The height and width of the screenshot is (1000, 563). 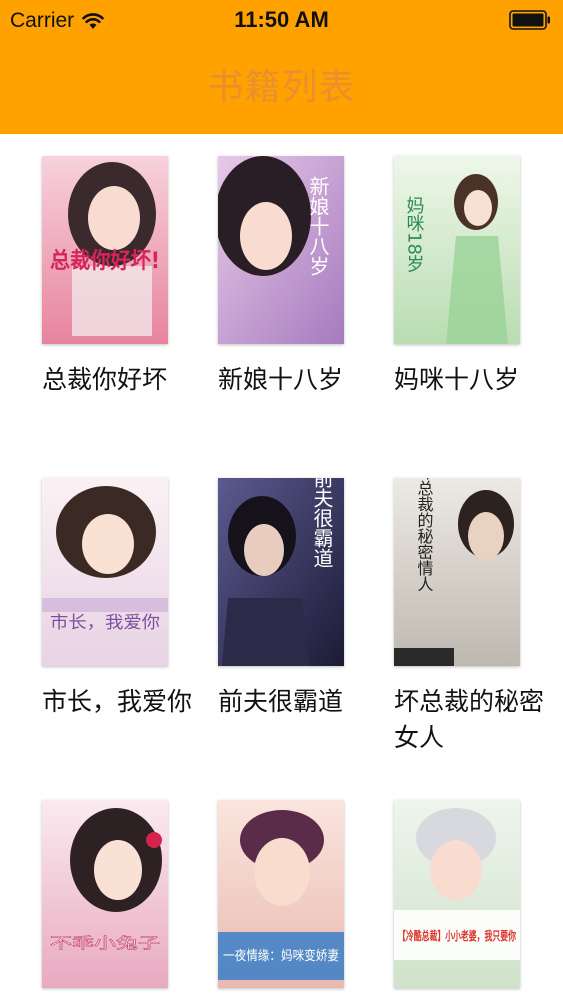 I want to click on book-title: 妈咪十八岁, so click(x=457, y=379).